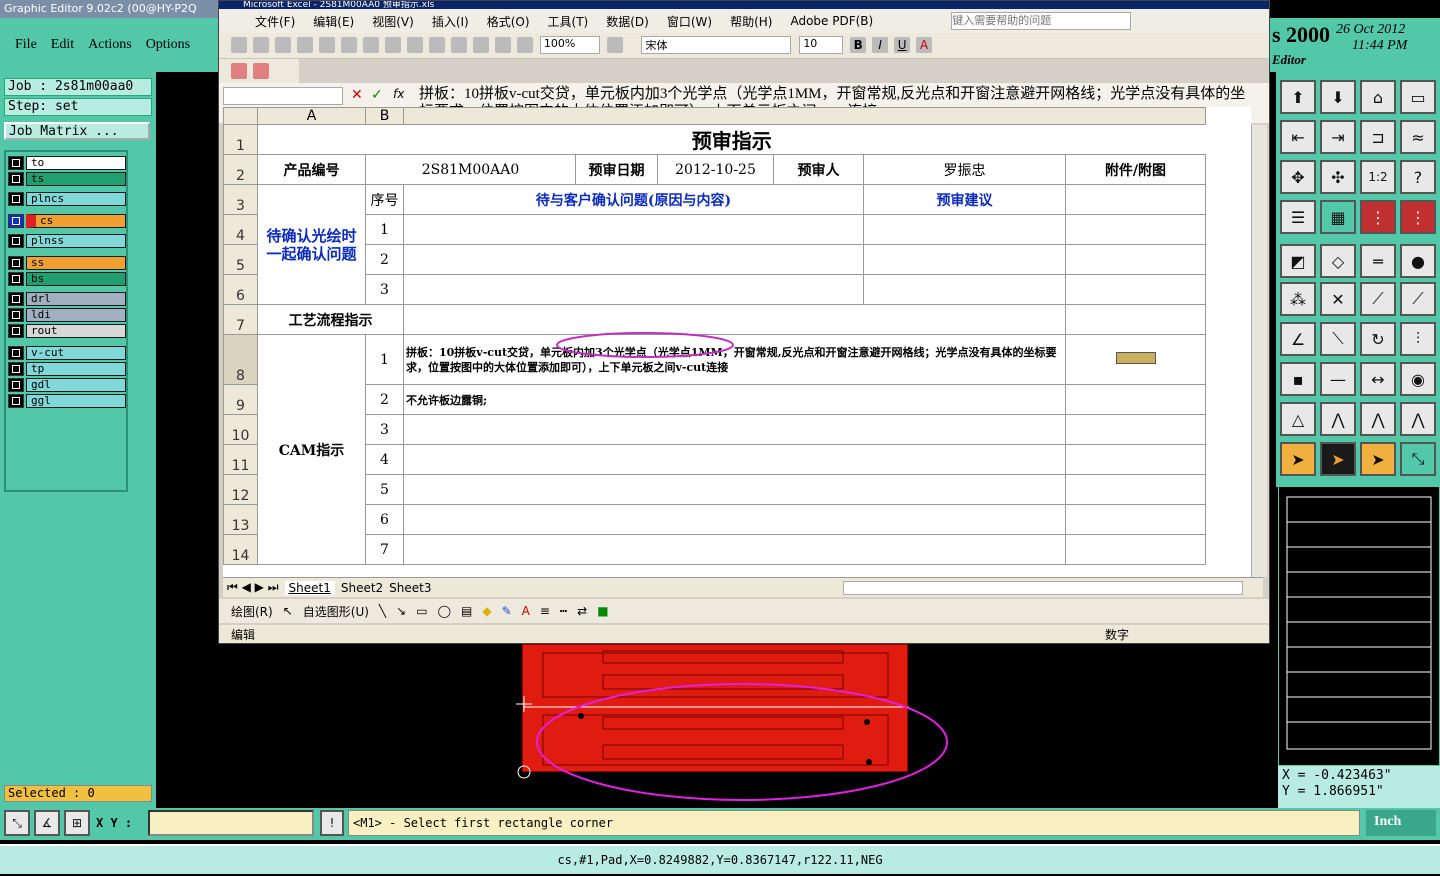  Describe the element at coordinates (1378, 97) in the screenshot. I see `tool-button: ⌂` at that location.